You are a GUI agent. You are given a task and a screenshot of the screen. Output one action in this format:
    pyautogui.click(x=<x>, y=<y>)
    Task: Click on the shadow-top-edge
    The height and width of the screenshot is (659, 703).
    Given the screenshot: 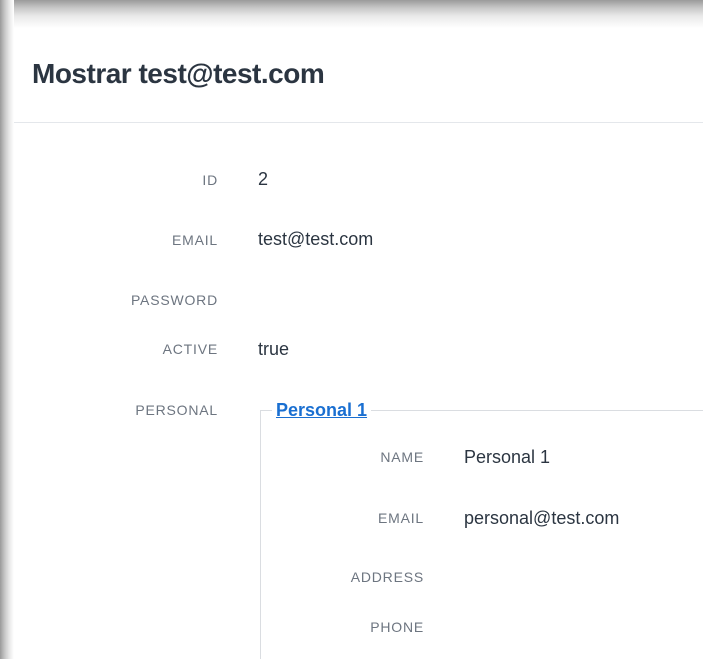 What is the action you would take?
    pyautogui.click(x=351, y=14)
    